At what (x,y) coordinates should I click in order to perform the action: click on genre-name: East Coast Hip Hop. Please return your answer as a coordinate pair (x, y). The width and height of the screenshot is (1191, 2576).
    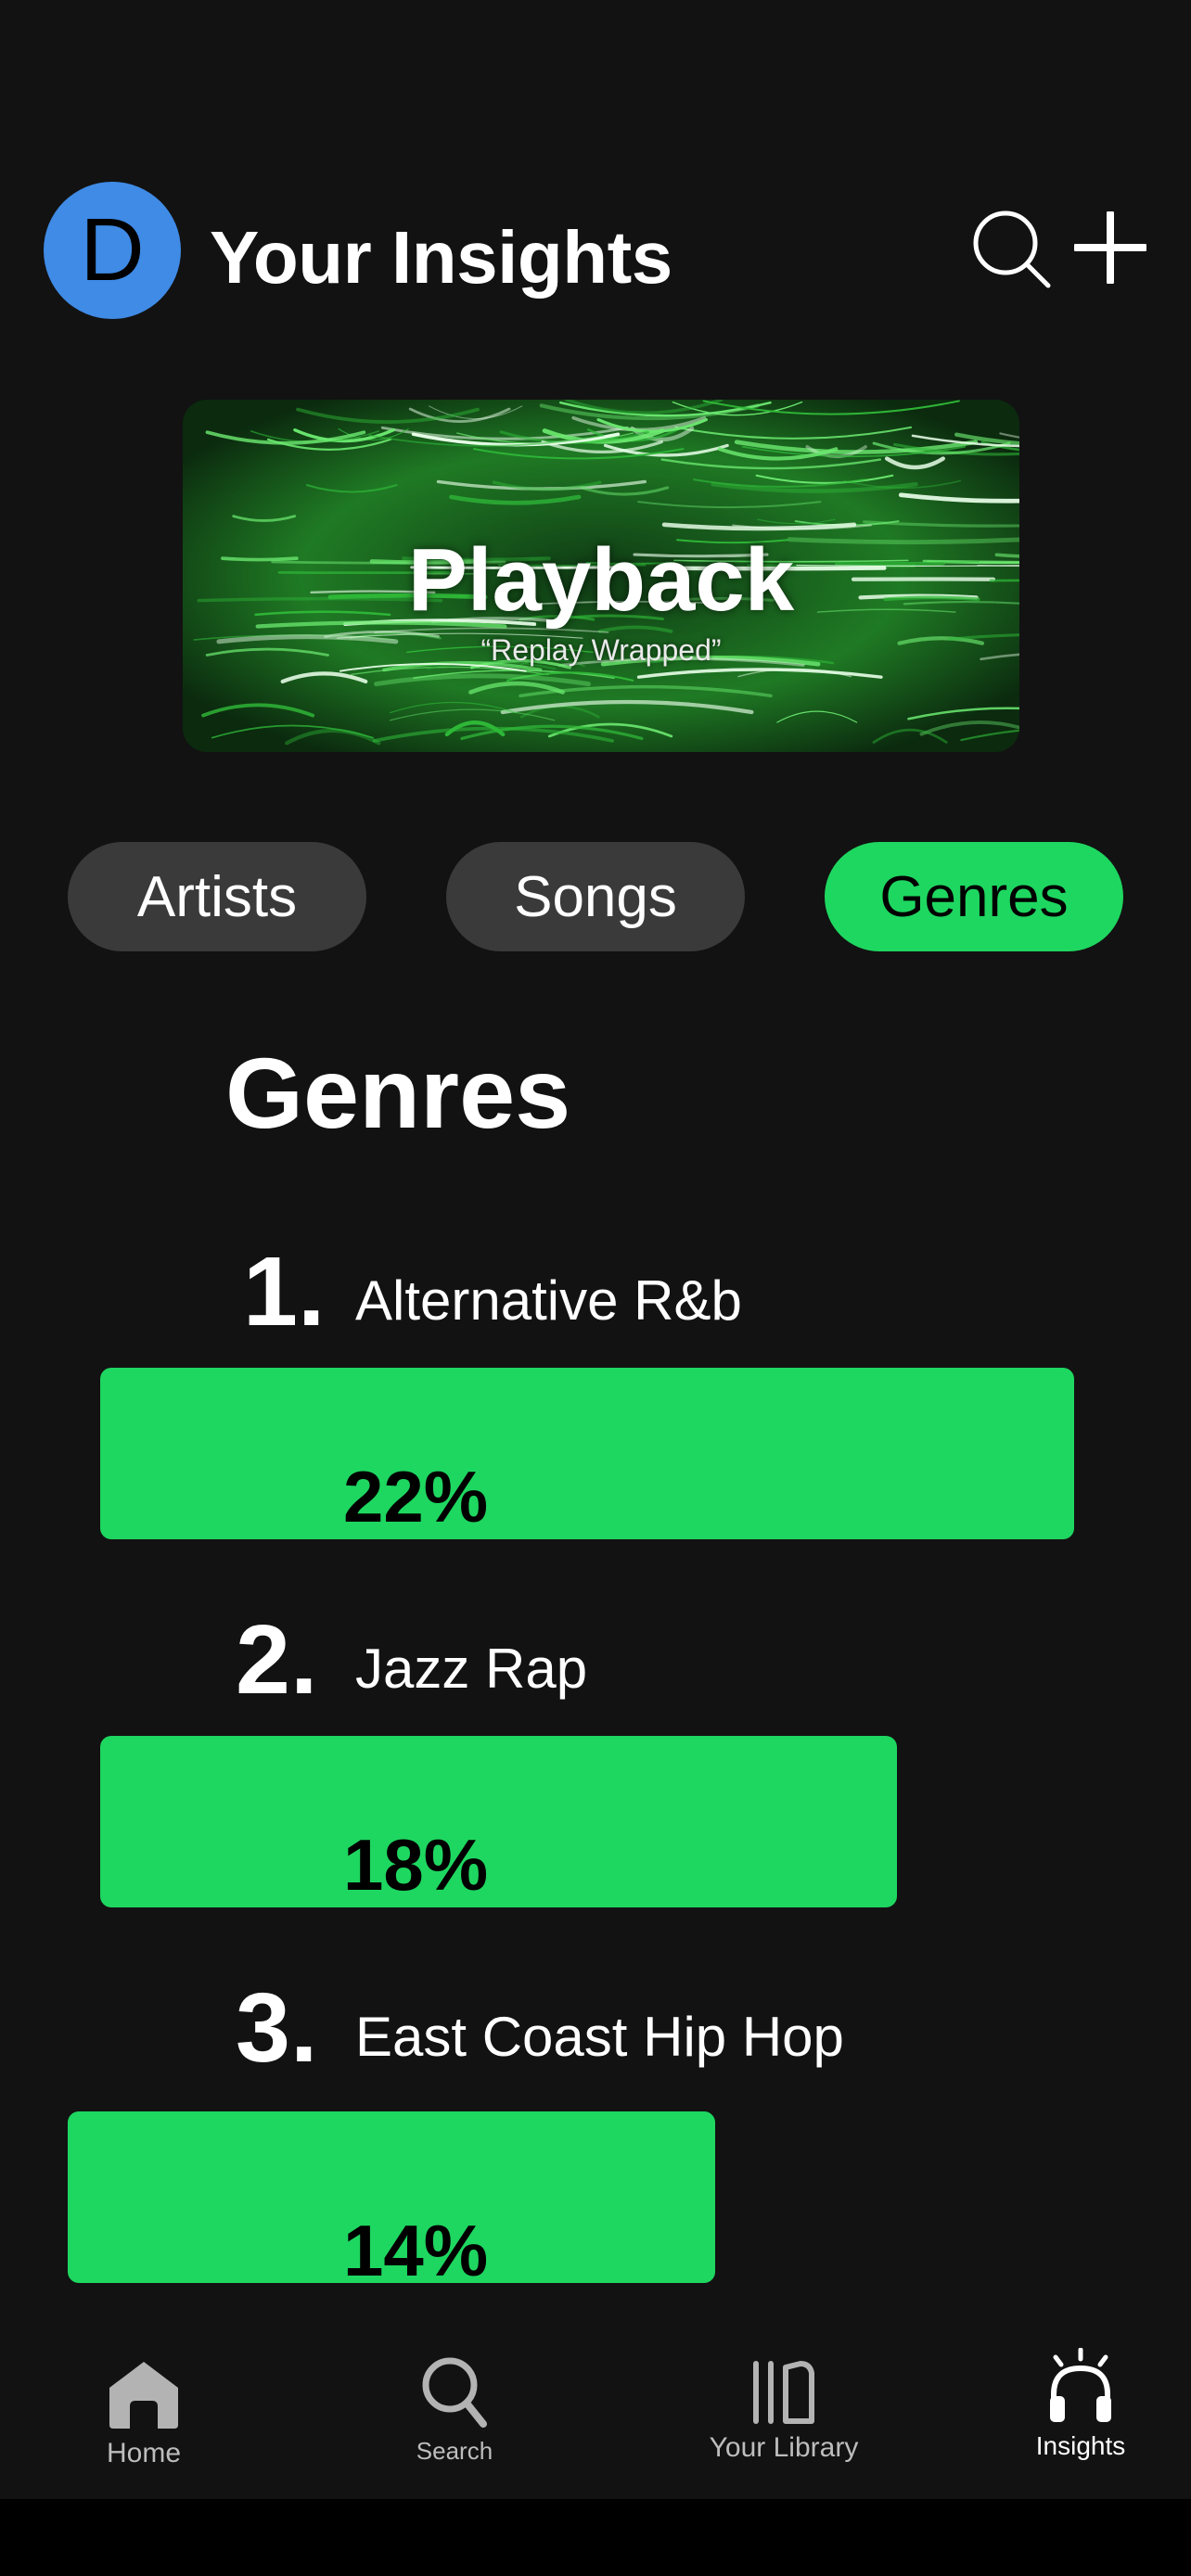
    Looking at the image, I should click on (599, 2037).